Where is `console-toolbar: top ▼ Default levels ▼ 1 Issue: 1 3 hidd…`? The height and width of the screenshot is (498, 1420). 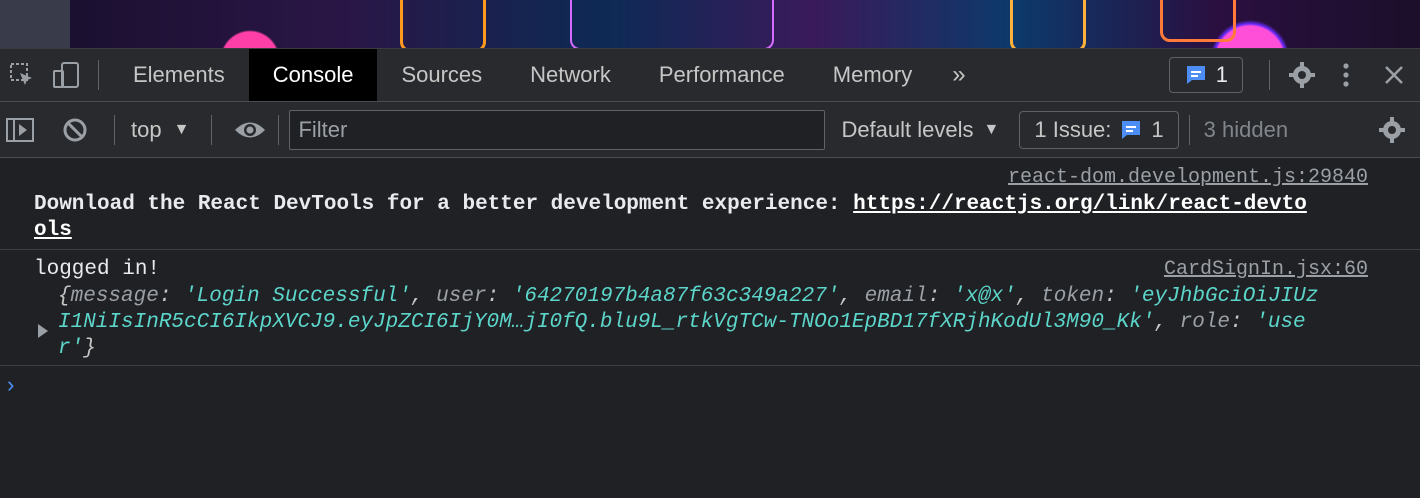 console-toolbar: top ▼ Default levels ▼ 1 Issue: 1 3 hidd… is located at coordinates (710, 130).